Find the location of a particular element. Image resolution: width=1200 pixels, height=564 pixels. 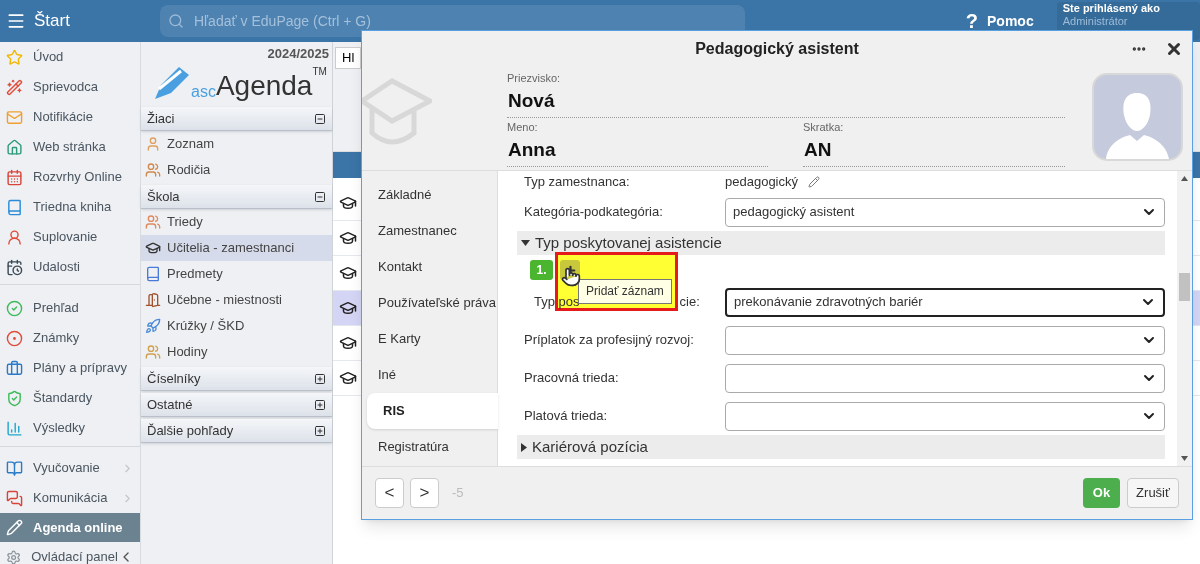

page-tab: Hl is located at coordinates (348, 58).